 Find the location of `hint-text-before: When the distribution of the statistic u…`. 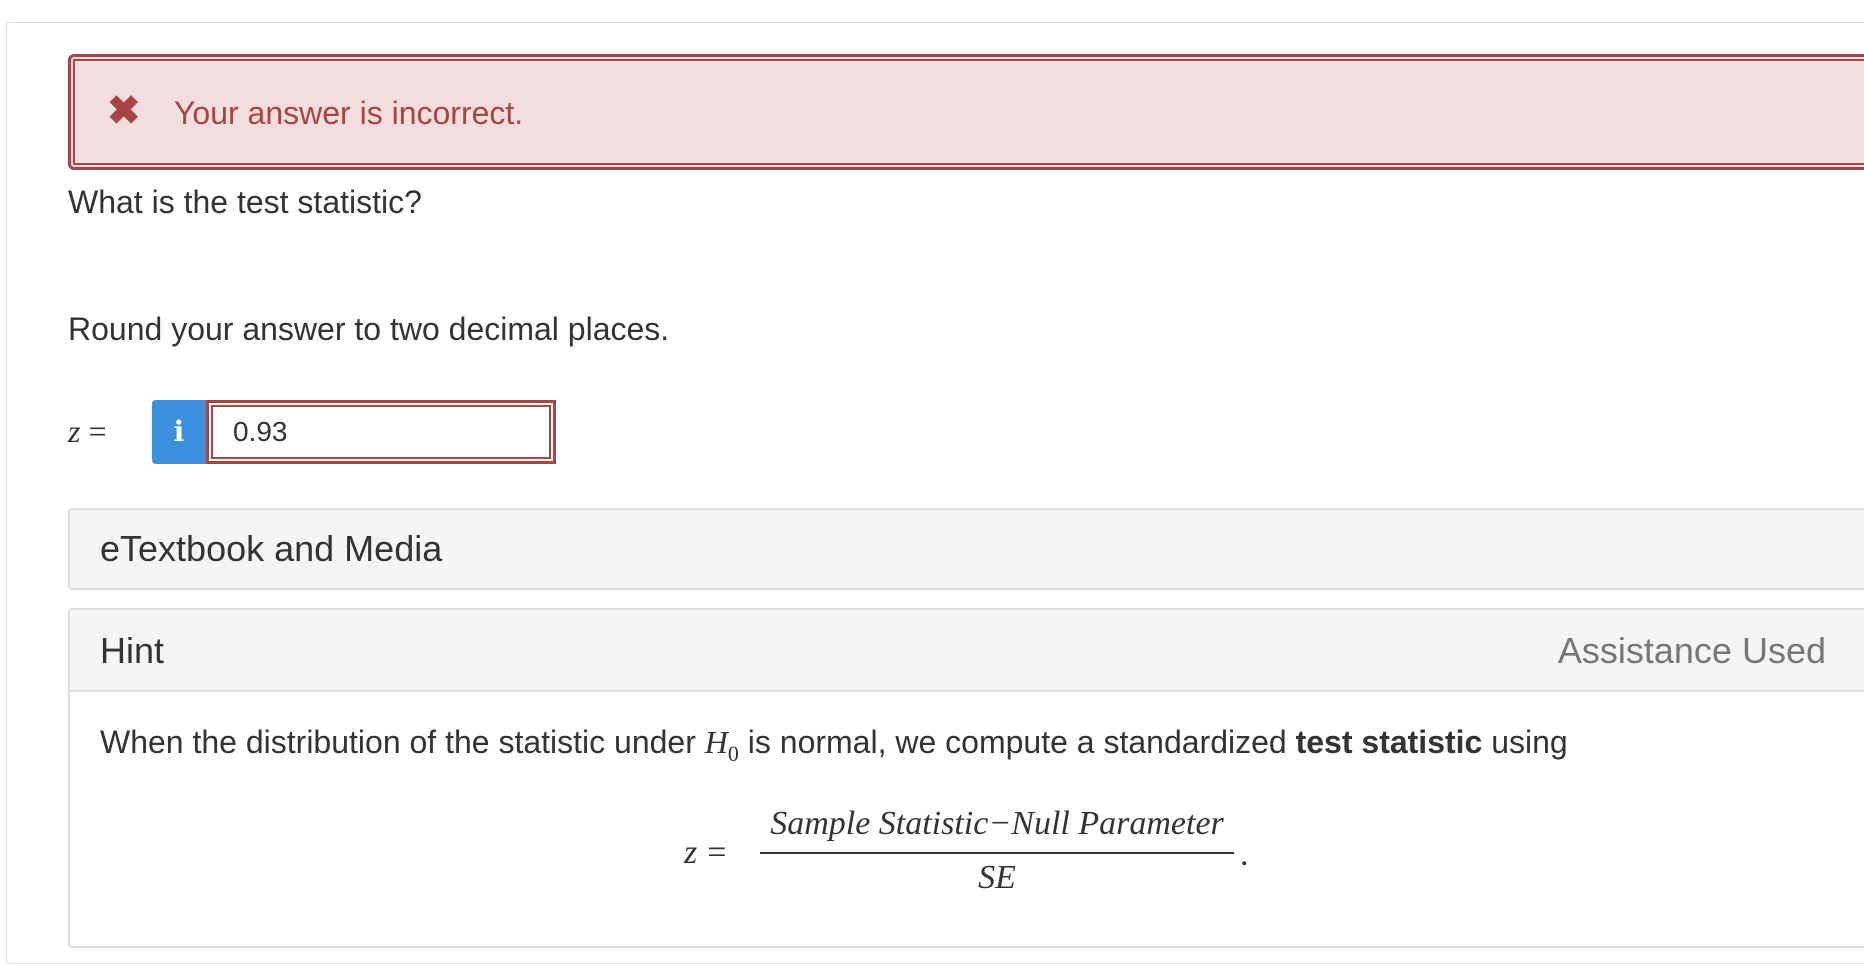

hint-text-before: When the distribution of the statistic u… is located at coordinates (402, 742).